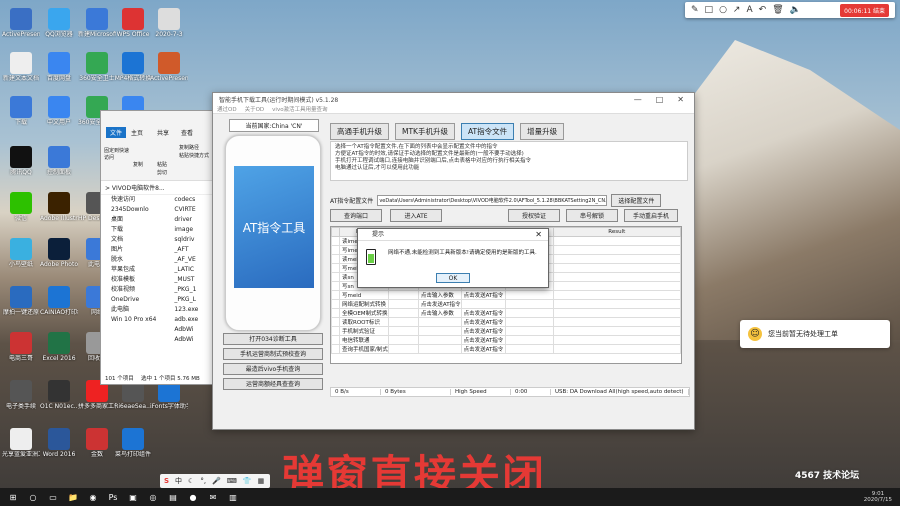 This screenshot has height=506, width=900. I want to click on table-row: 手机制式验证 点击发送AT指令, so click(506, 331).